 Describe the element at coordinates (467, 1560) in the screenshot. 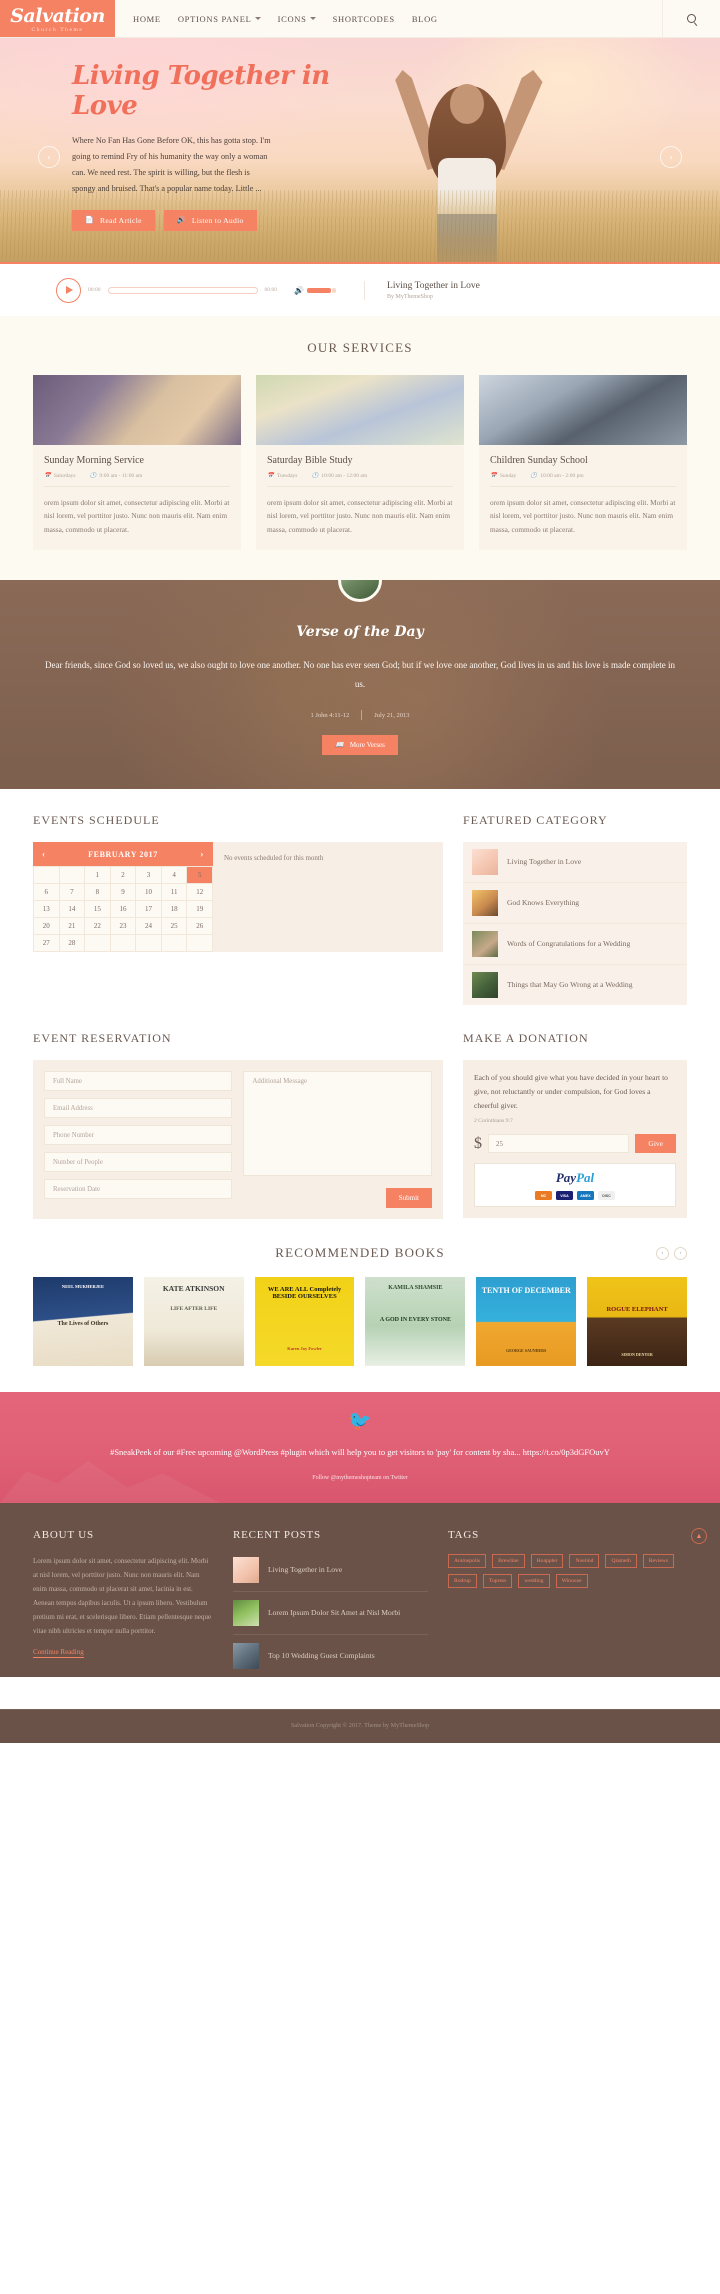

I see `tag-item: Animepolis` at that location.